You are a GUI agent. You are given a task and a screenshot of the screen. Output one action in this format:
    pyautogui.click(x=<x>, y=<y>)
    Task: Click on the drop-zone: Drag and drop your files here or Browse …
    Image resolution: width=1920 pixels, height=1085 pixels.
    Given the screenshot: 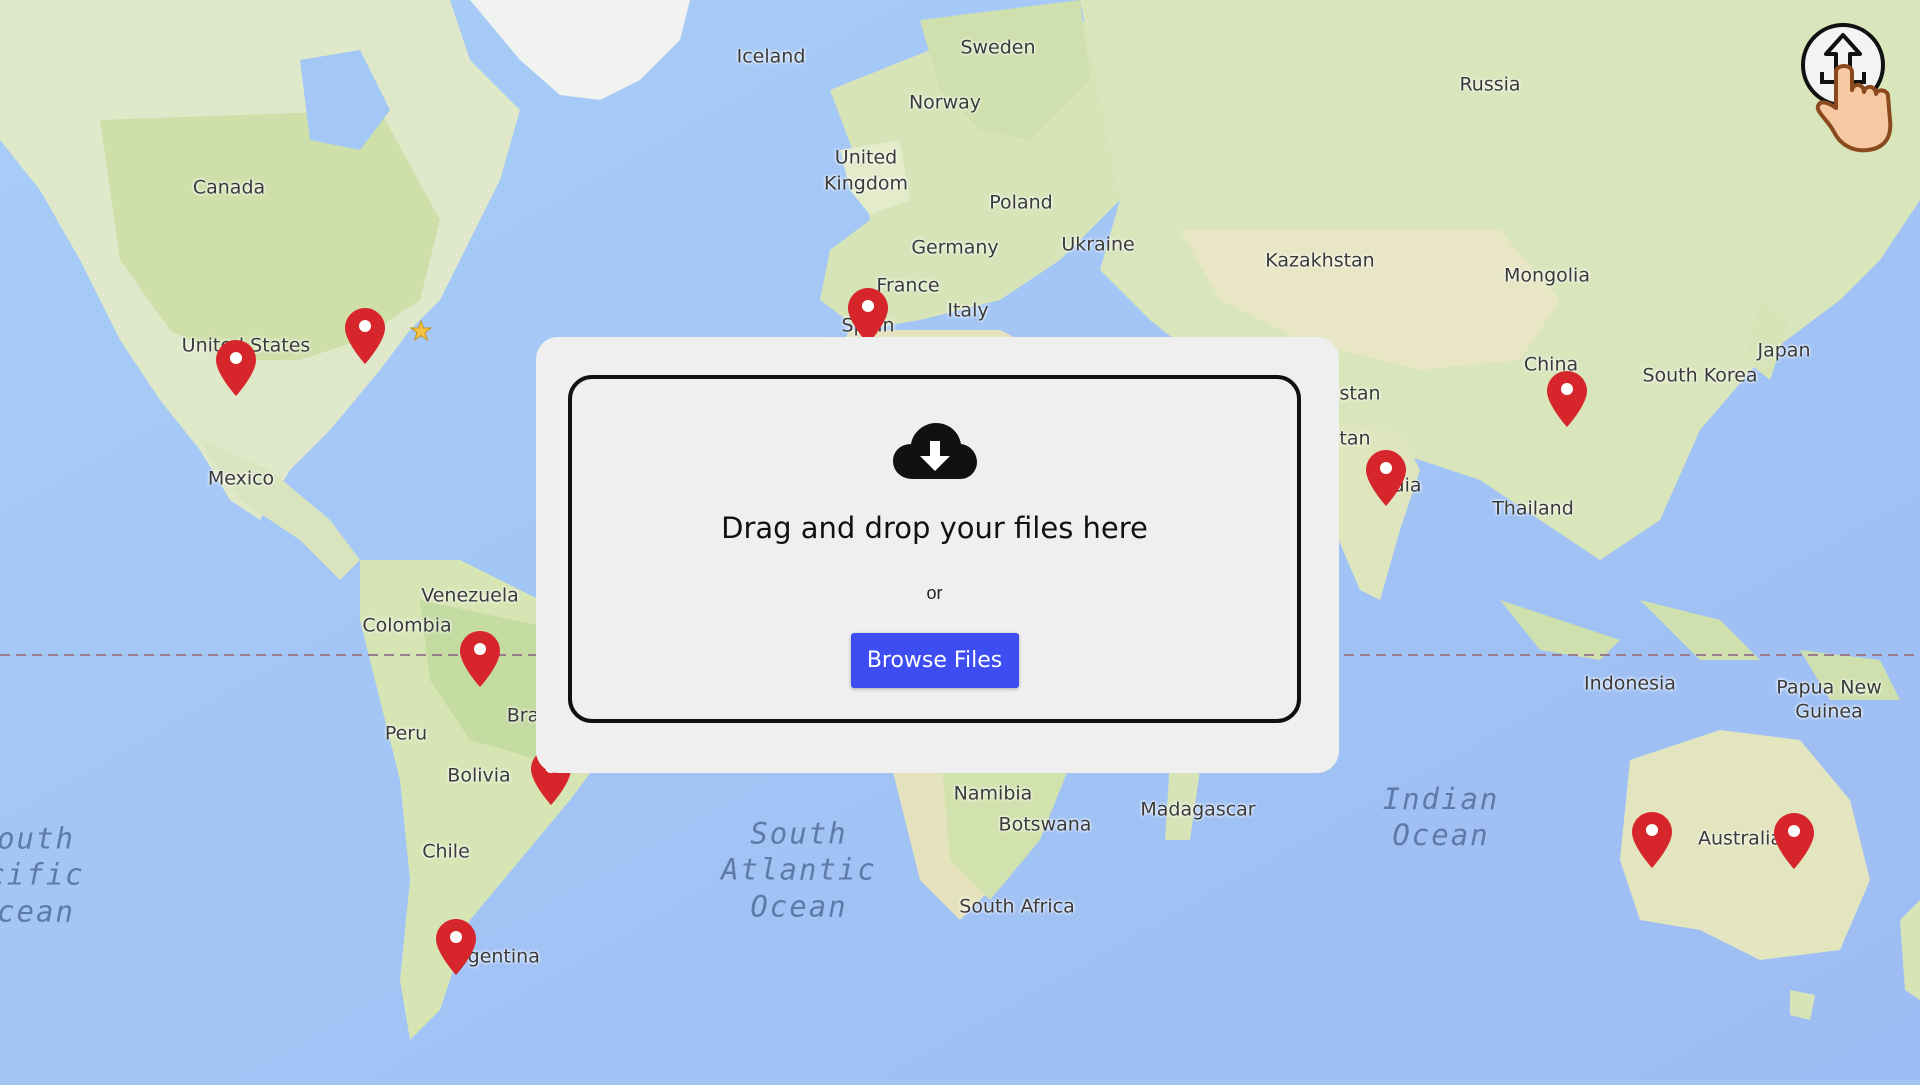 What is the action you would take?
    pyautogui.click(x=934, y=549)
    